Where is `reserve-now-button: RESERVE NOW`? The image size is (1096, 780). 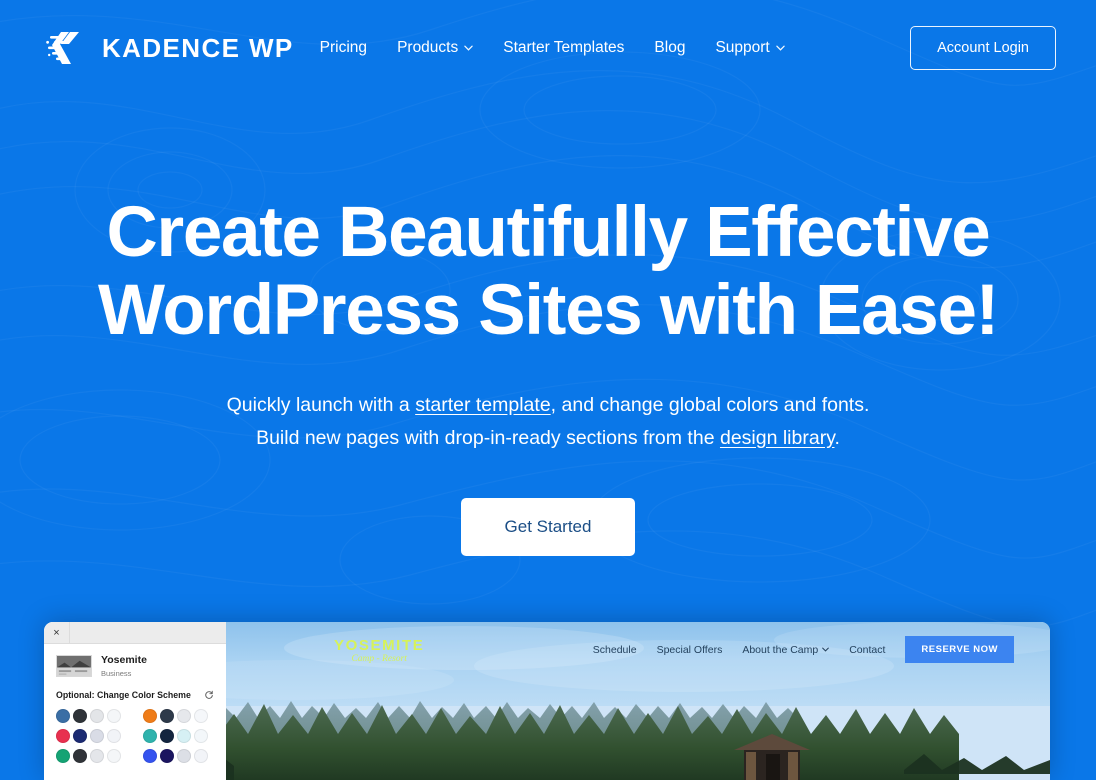
reserve-now-button: RESERVE NOW is located at coordinates (959, 649).